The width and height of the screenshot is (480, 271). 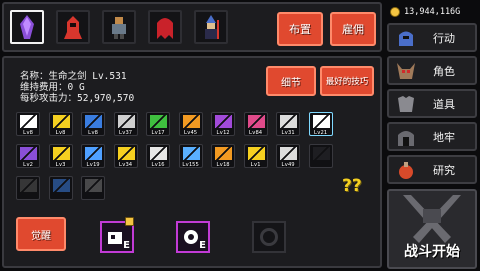 I want to click on yellow-arrow-icon, so click(x=256, y=153).